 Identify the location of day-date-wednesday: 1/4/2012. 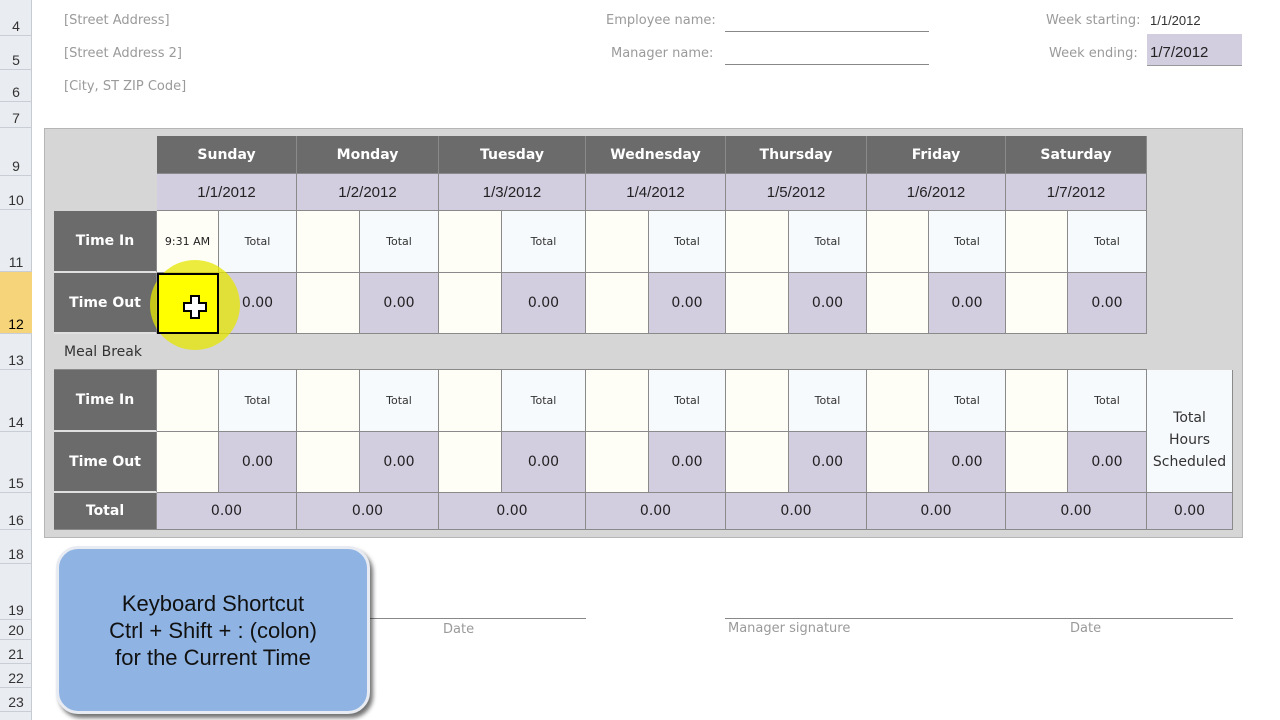
(656, 192).